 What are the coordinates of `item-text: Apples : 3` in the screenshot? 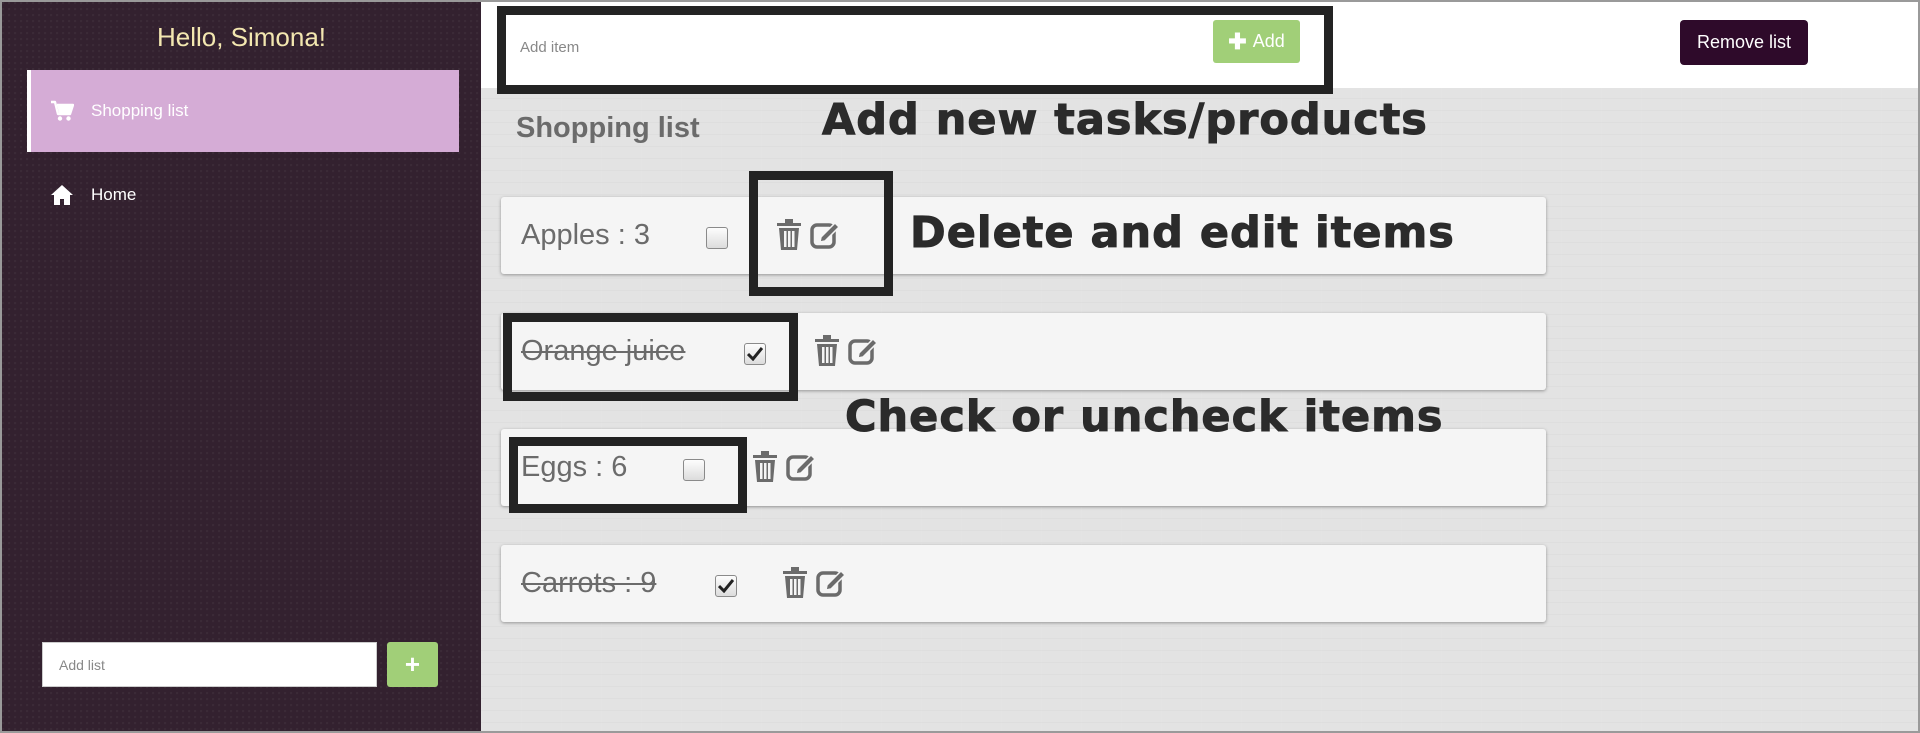 It's located at (585, 235).